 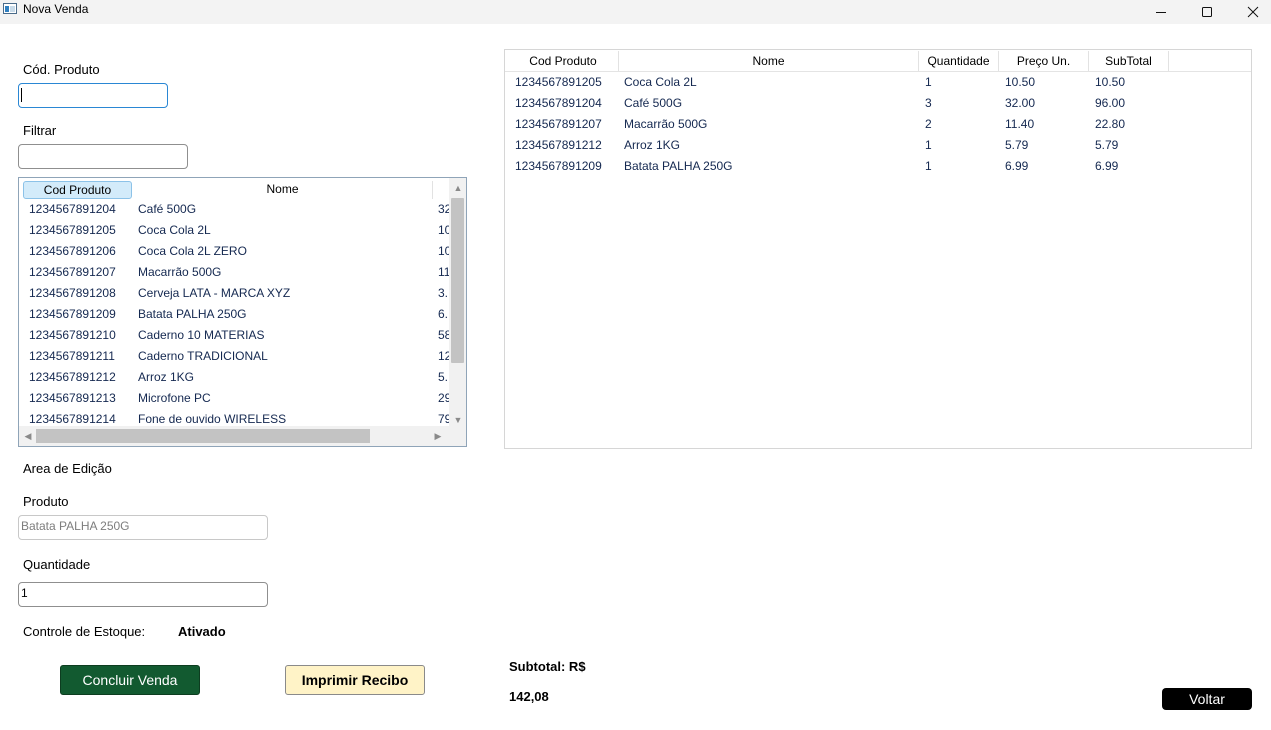 I want to click on product-cod-cell: 1234567891211, so click(x=72, y=356).